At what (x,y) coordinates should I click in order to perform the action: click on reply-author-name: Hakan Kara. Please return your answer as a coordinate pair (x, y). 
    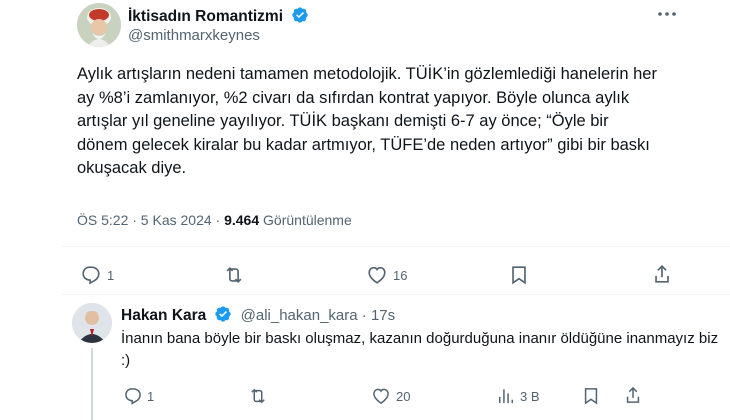
    Looking at the image, I should click on (163, 315).